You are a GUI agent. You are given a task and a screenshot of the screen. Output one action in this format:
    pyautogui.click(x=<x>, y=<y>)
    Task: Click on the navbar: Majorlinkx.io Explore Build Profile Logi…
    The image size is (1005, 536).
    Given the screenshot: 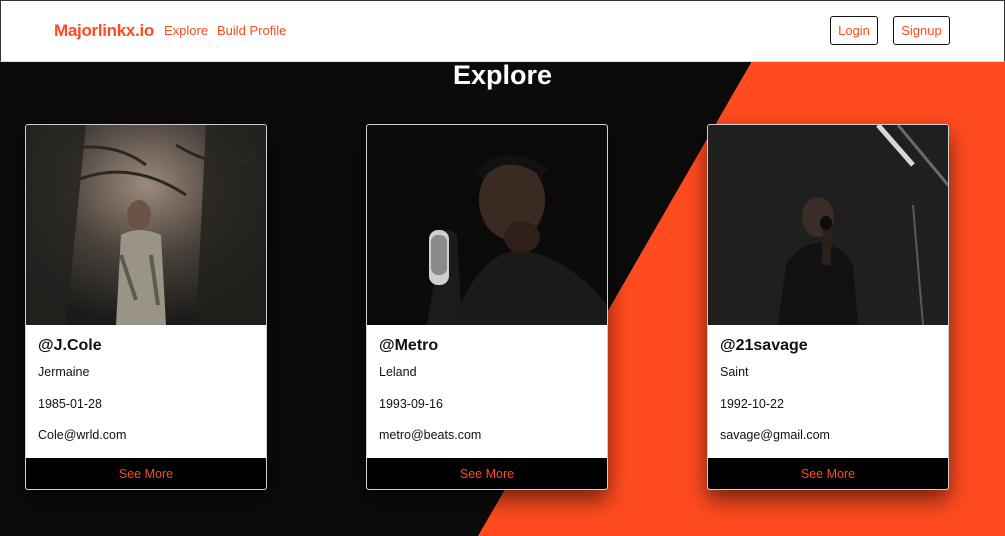 What is the action you would take?
    pyautogui.click(x=502, y=31)
    